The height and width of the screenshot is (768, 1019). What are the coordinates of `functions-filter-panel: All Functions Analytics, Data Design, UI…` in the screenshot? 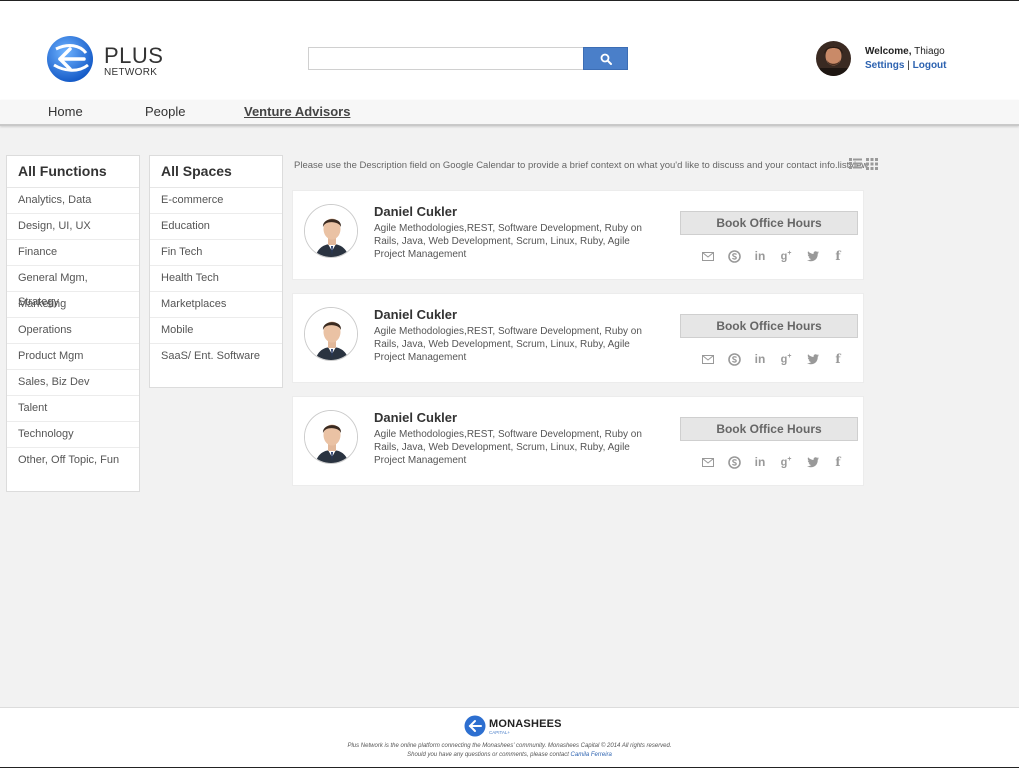 It's located at (73, 323).